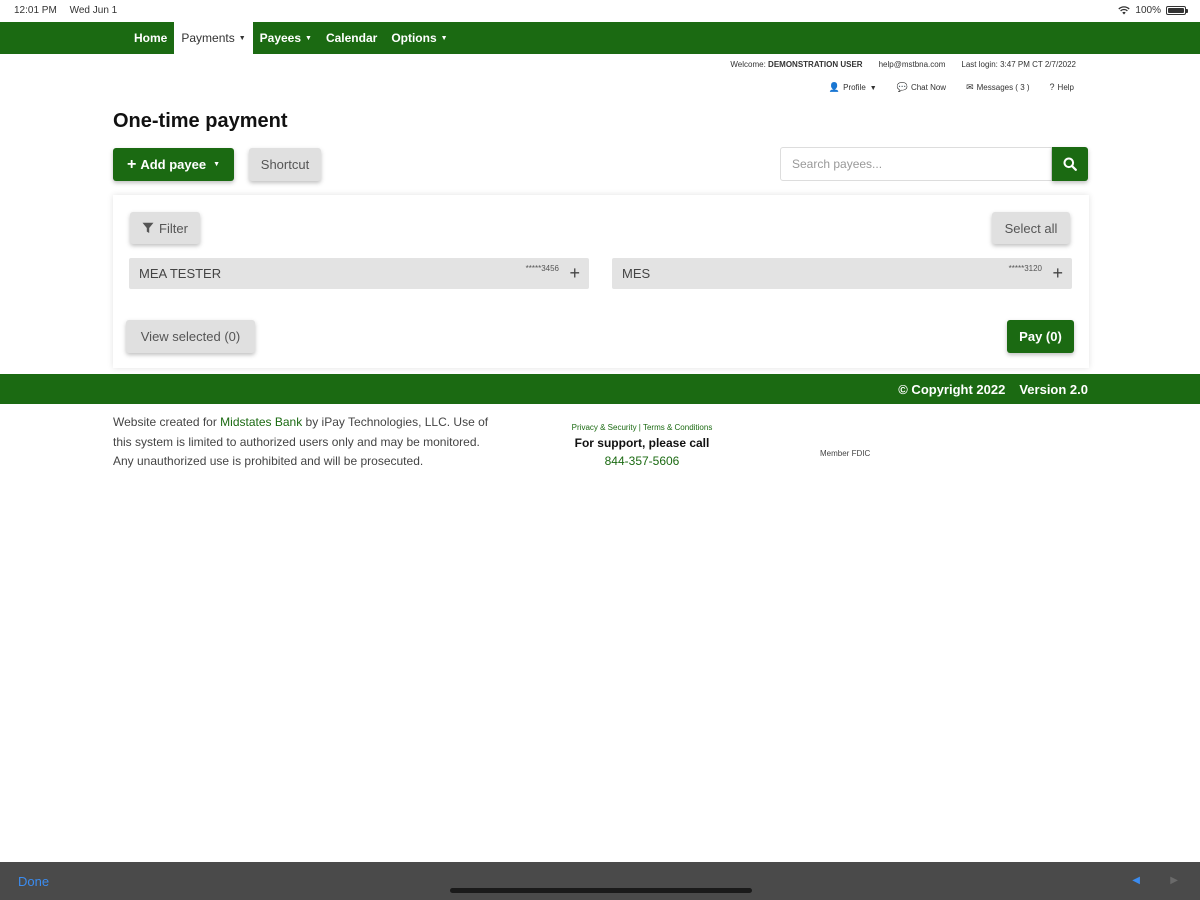 The width and height of the screenshot is (1200, 900). I want to click on add-payee-label: Add payee, so click(173, 164).